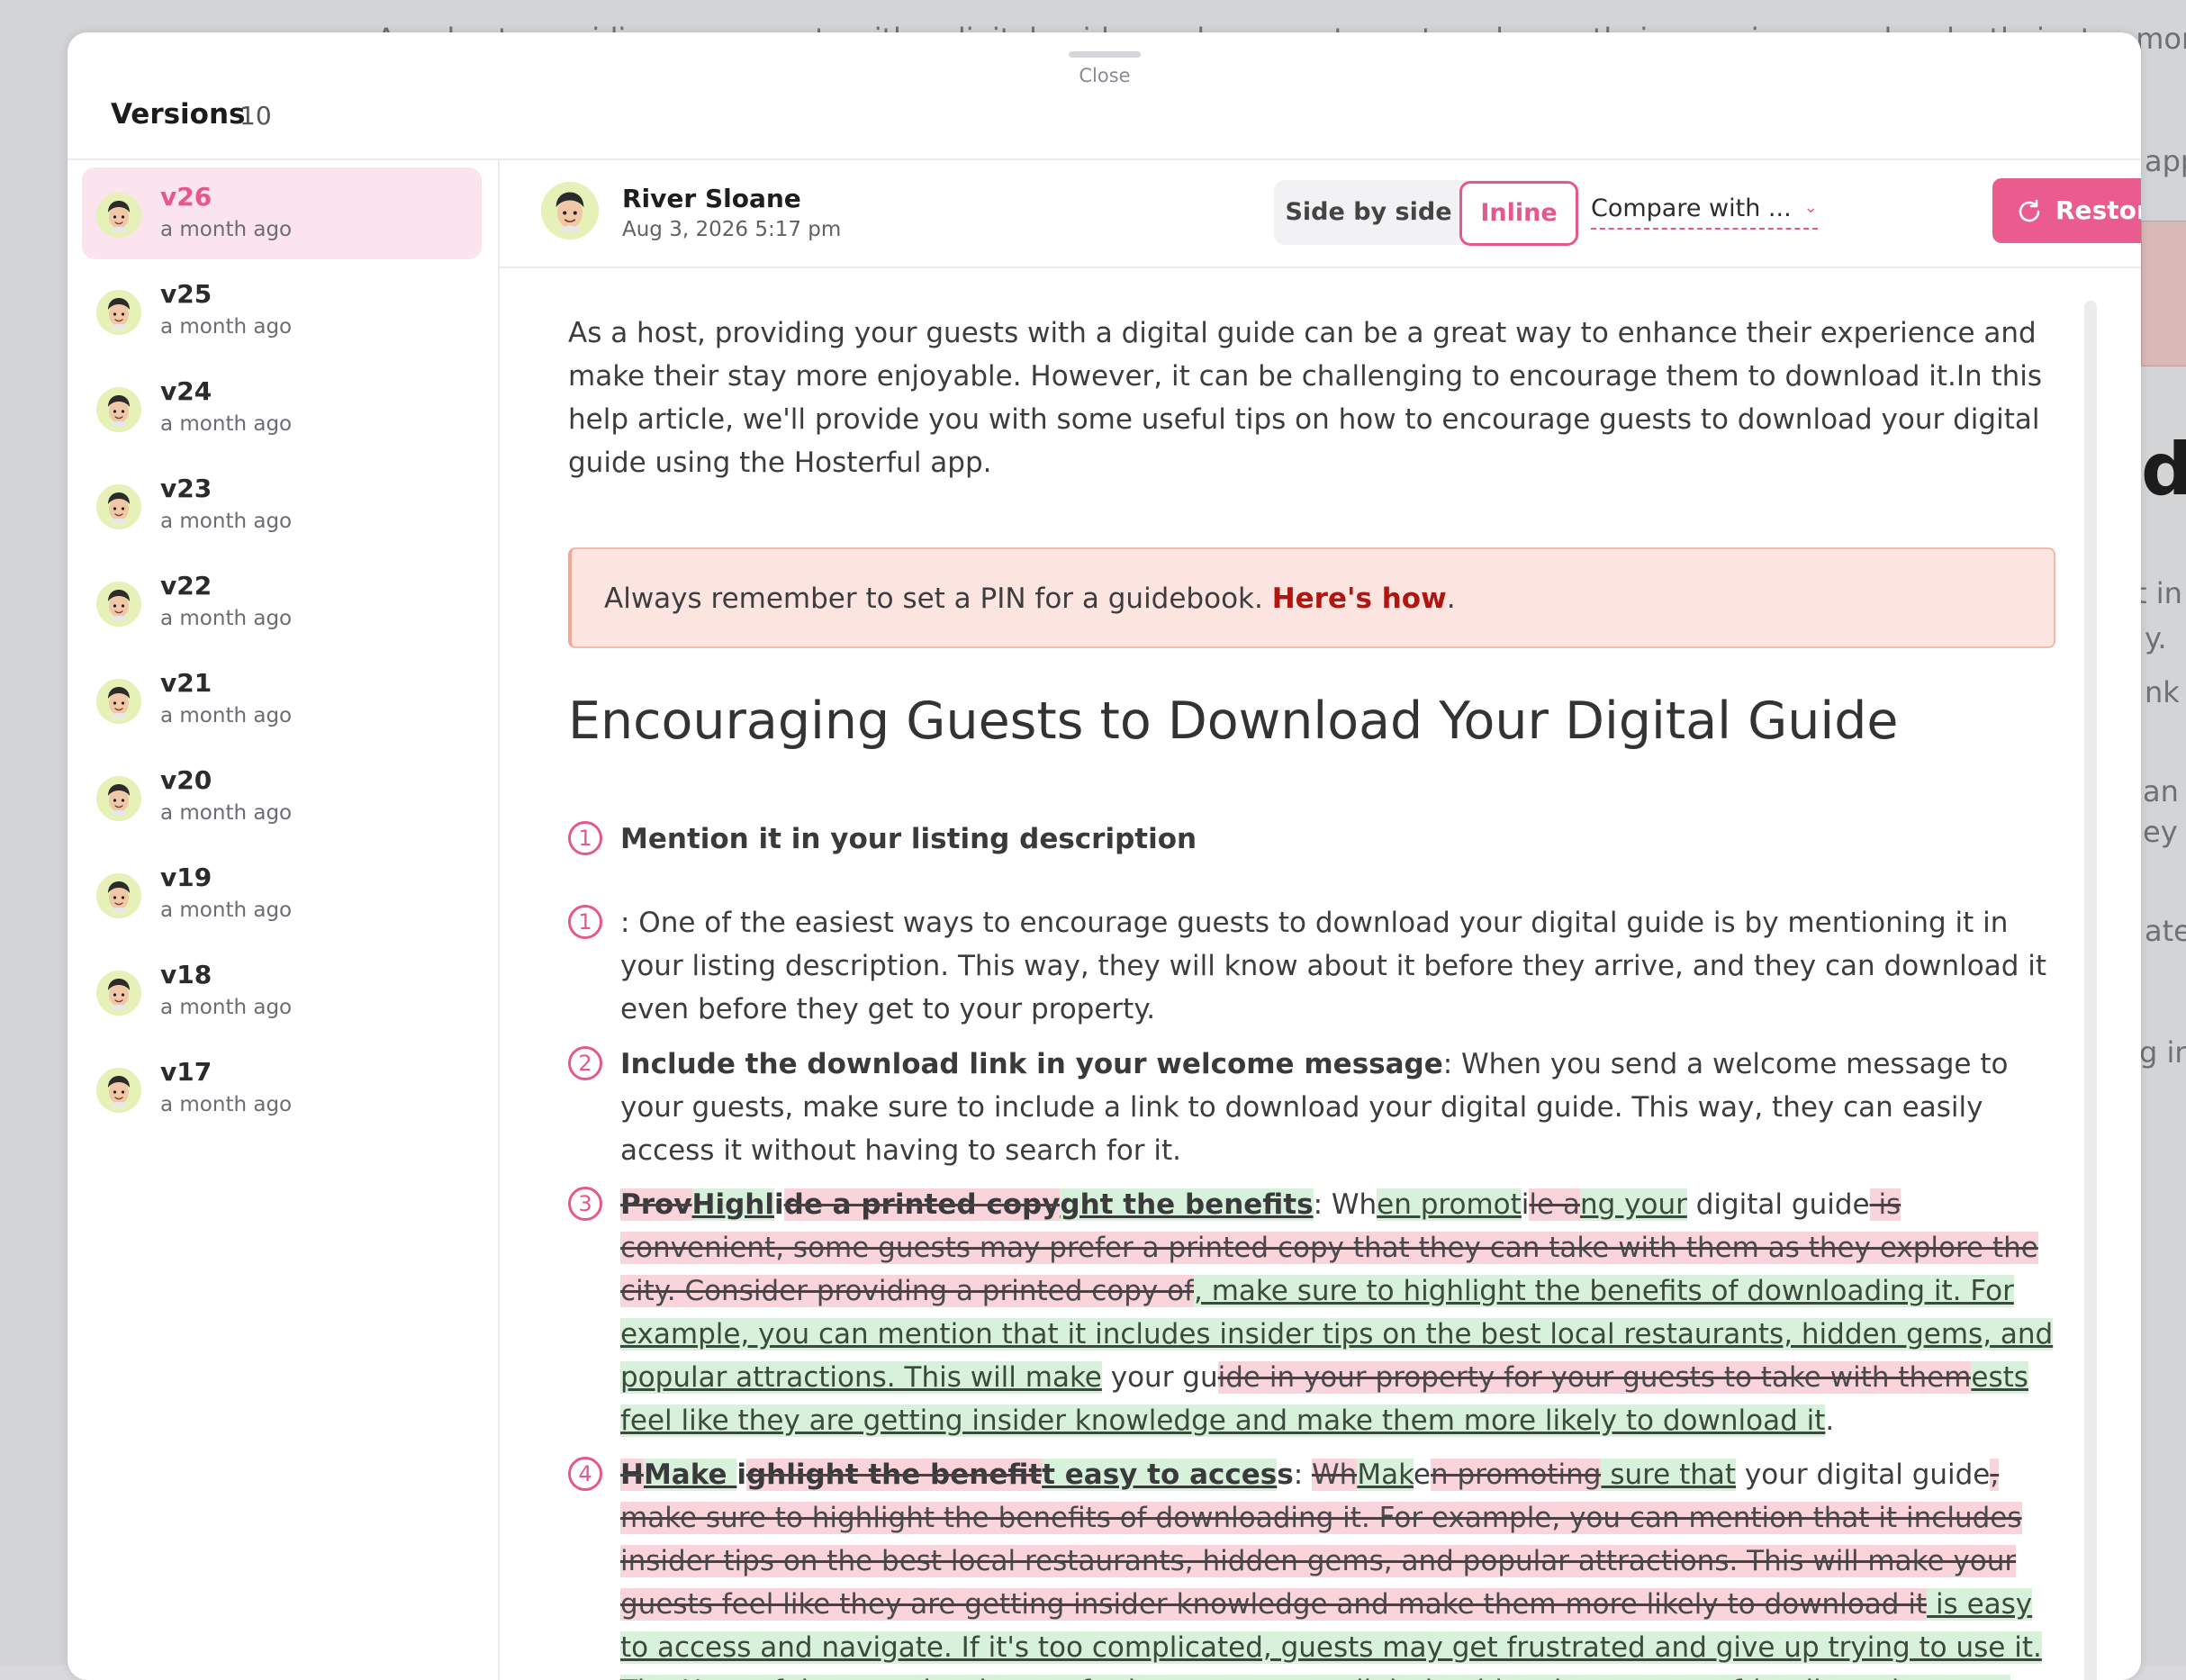 The image size is (2186, 1680). What do you see at coordinates (1449, 1204) in the screenshot?
I see `inserted-text: en promot` at bounding box center [1449, 1204].